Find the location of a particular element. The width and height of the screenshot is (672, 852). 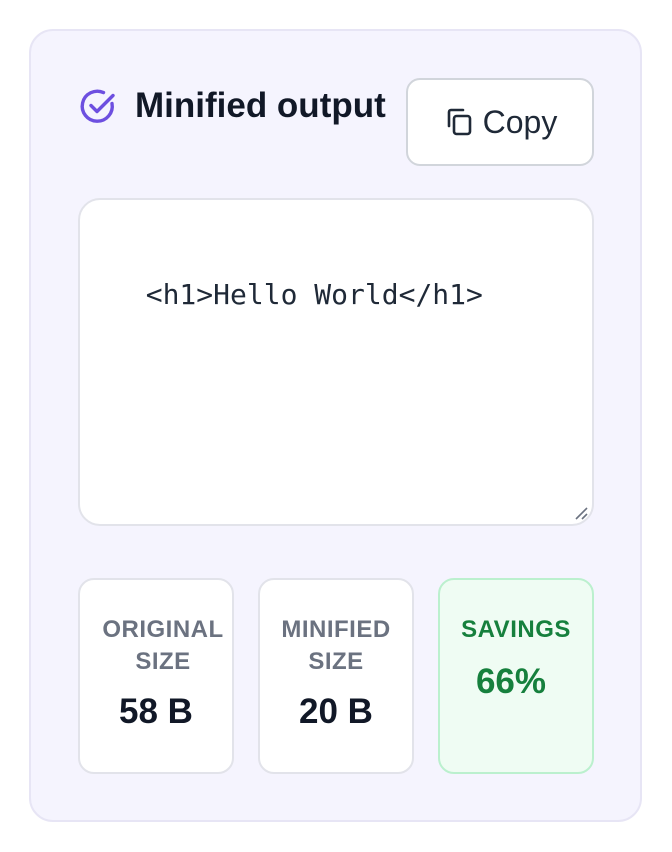

check-circle-icon is located at coordinates (97, 106).